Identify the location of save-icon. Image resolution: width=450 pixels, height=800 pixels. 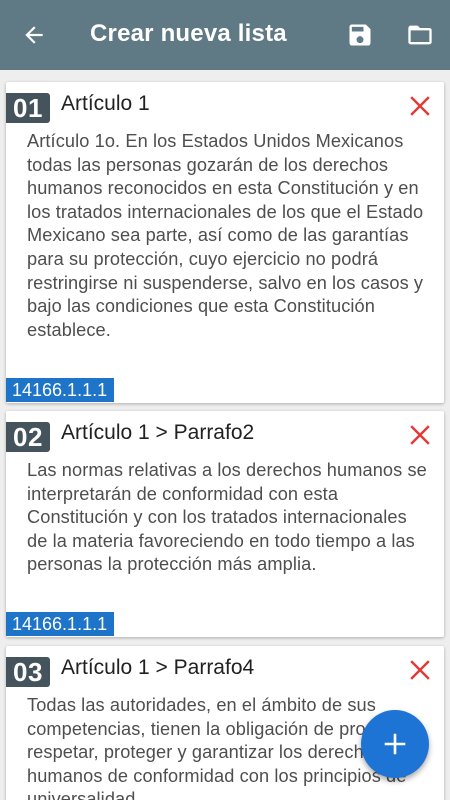
(360, 35).